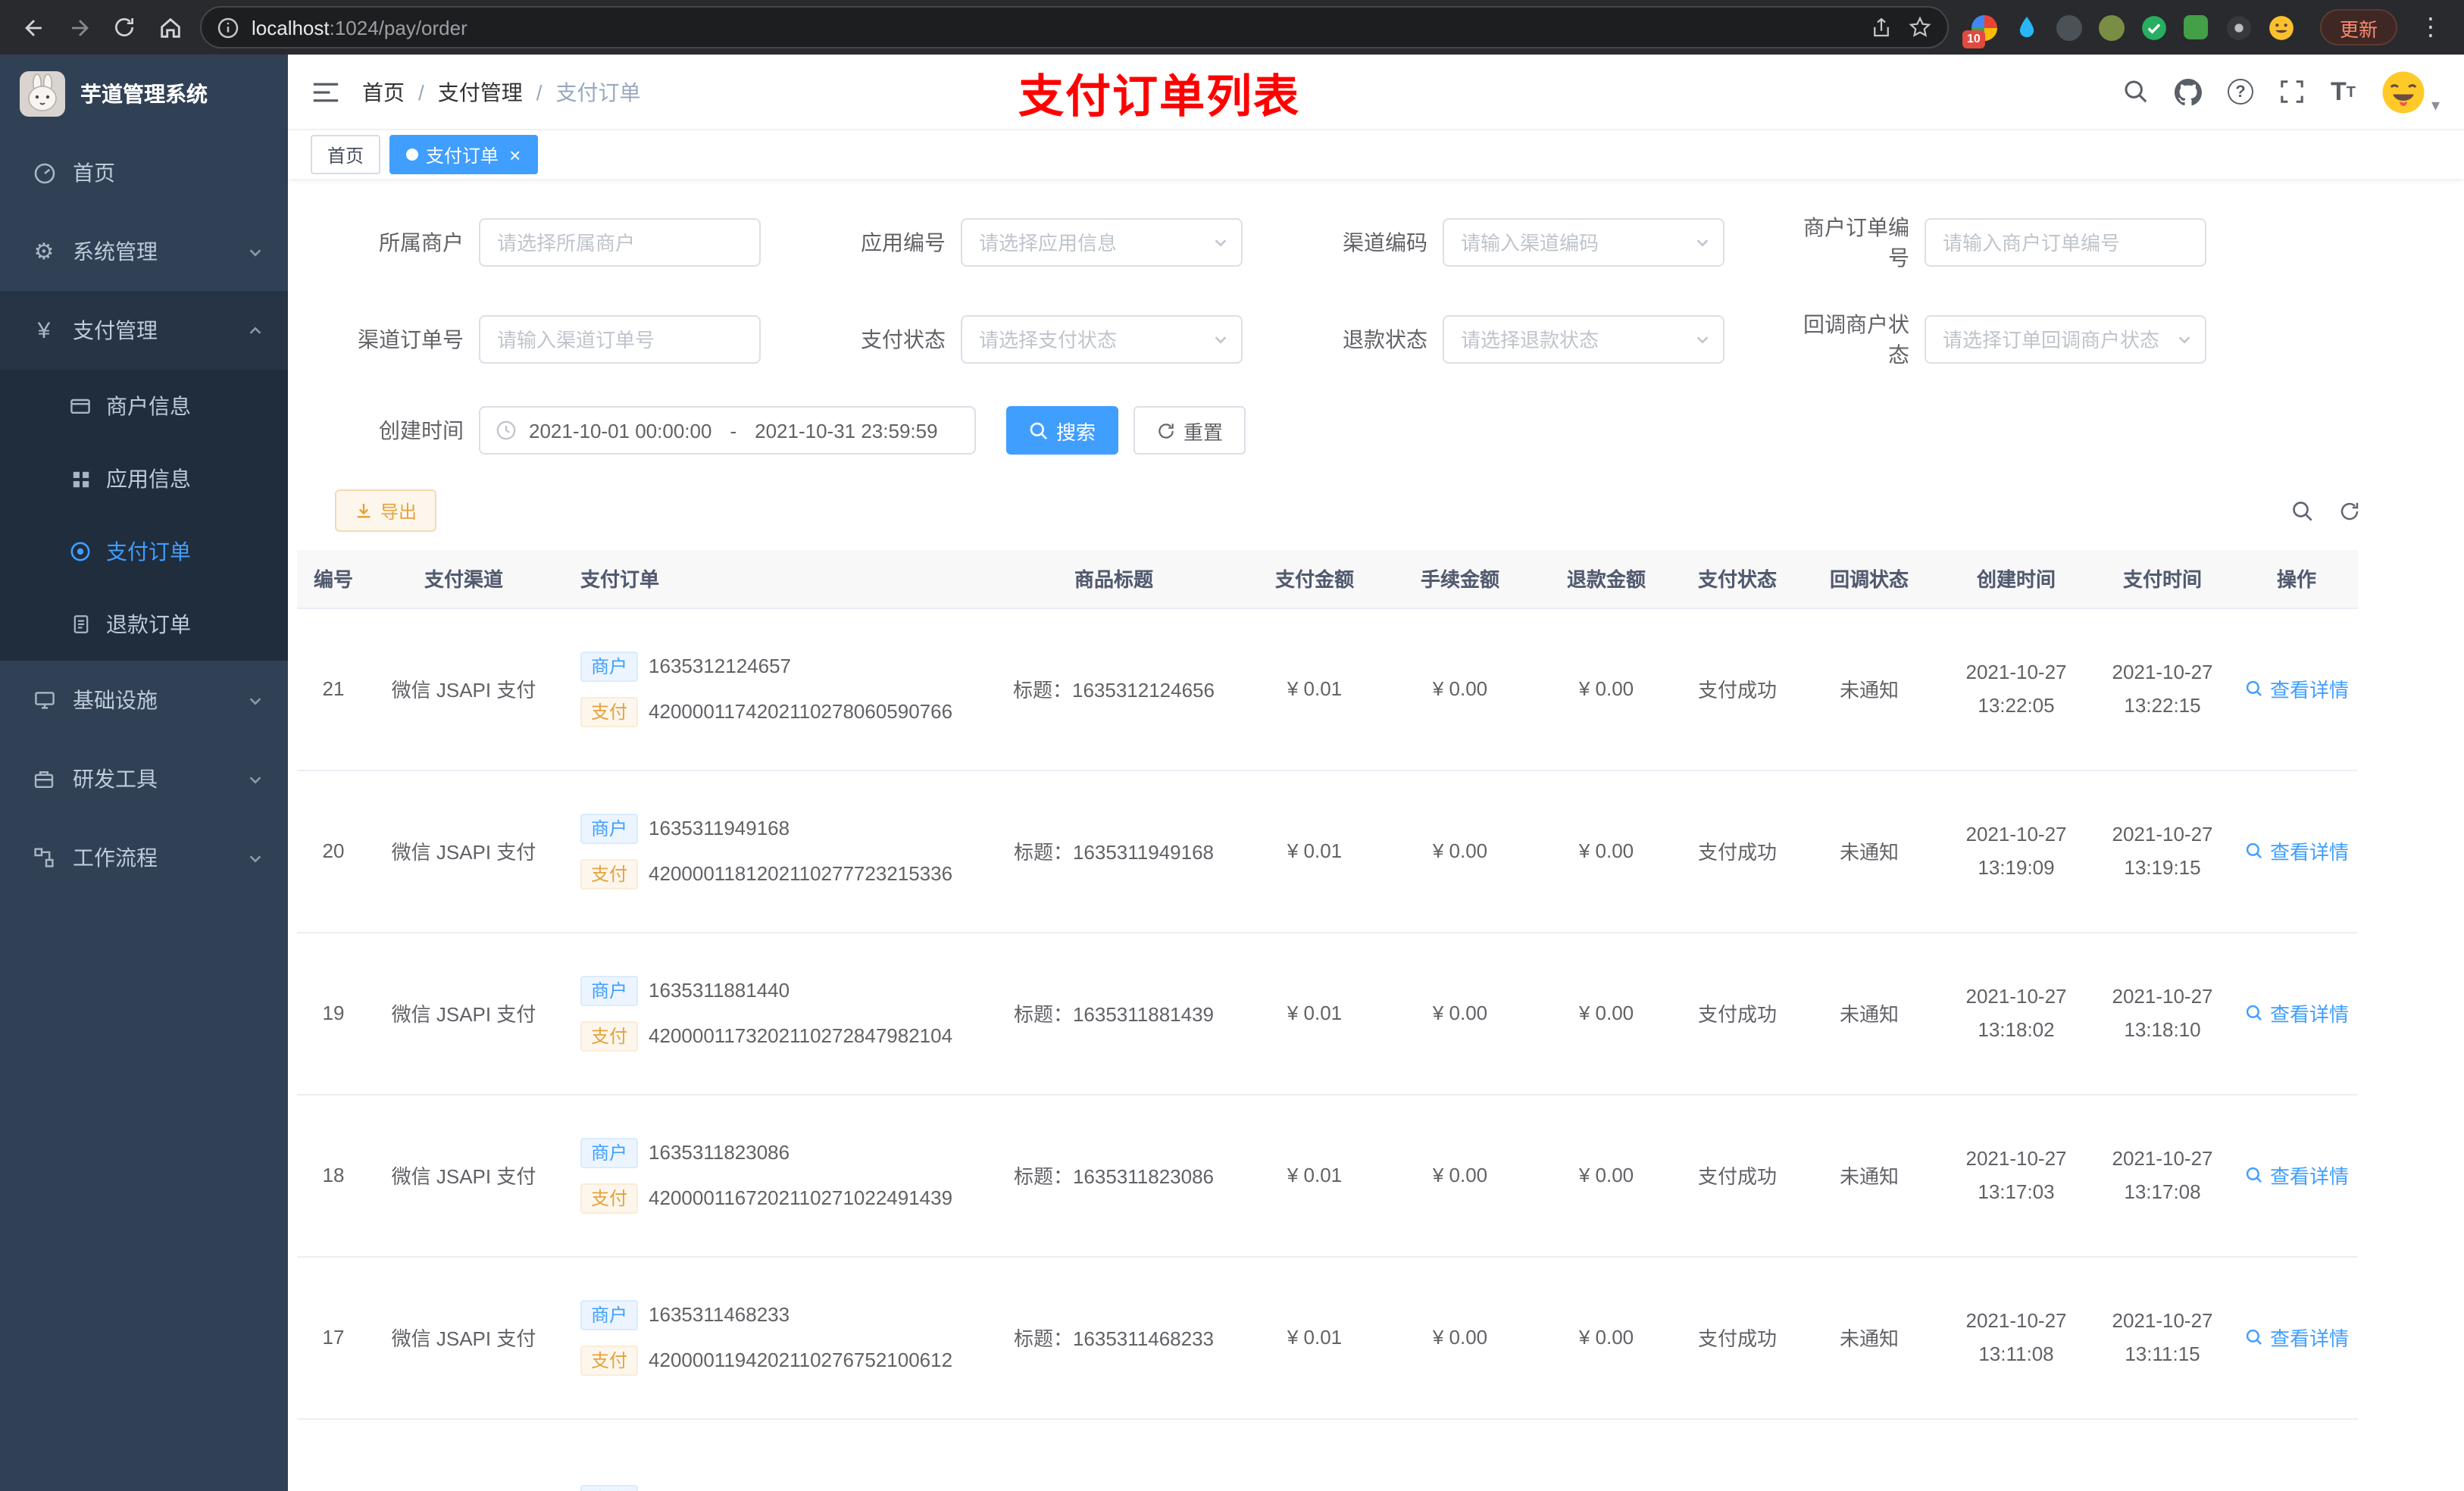  I want to click on search-button: 搜索, so click(1062, 430).